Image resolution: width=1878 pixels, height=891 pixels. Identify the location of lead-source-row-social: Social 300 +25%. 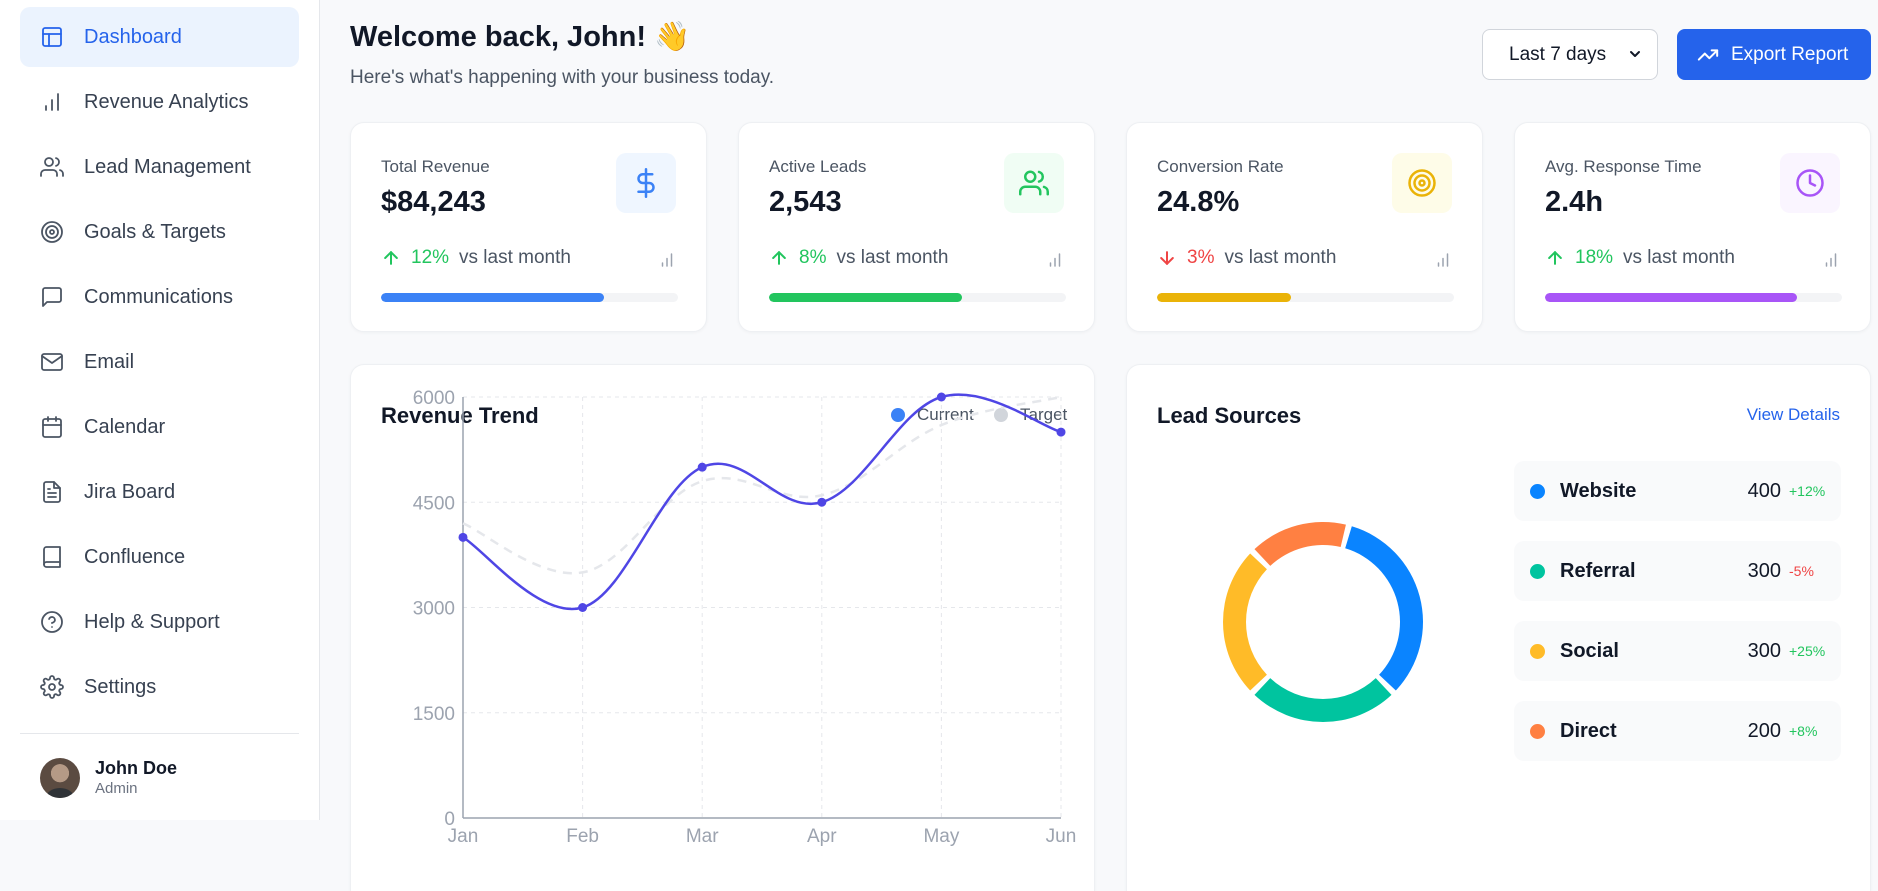
(1677, 651).